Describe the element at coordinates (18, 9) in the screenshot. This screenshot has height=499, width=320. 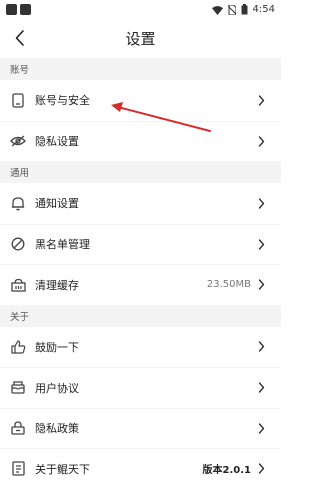
I see `notification-icons` at that location.